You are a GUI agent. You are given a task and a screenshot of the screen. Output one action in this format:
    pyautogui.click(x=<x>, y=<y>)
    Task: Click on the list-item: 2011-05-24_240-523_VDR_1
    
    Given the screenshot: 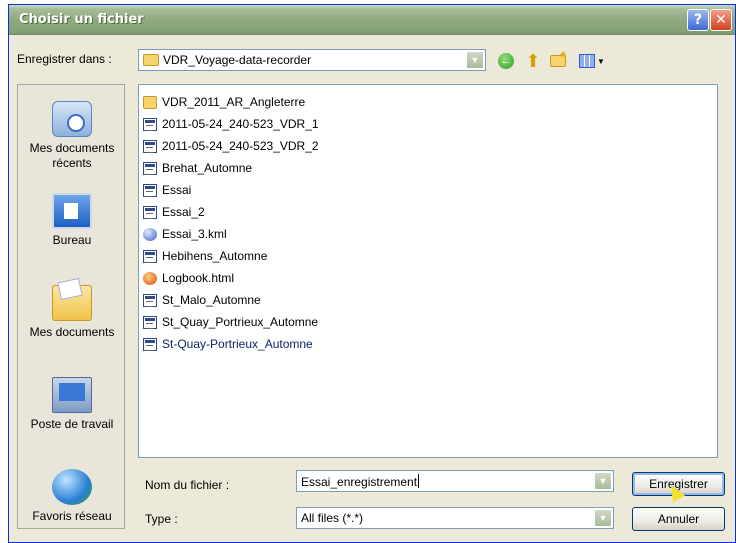 What is the action you would take?
    pyautogui.click(x=231, y=124)
    